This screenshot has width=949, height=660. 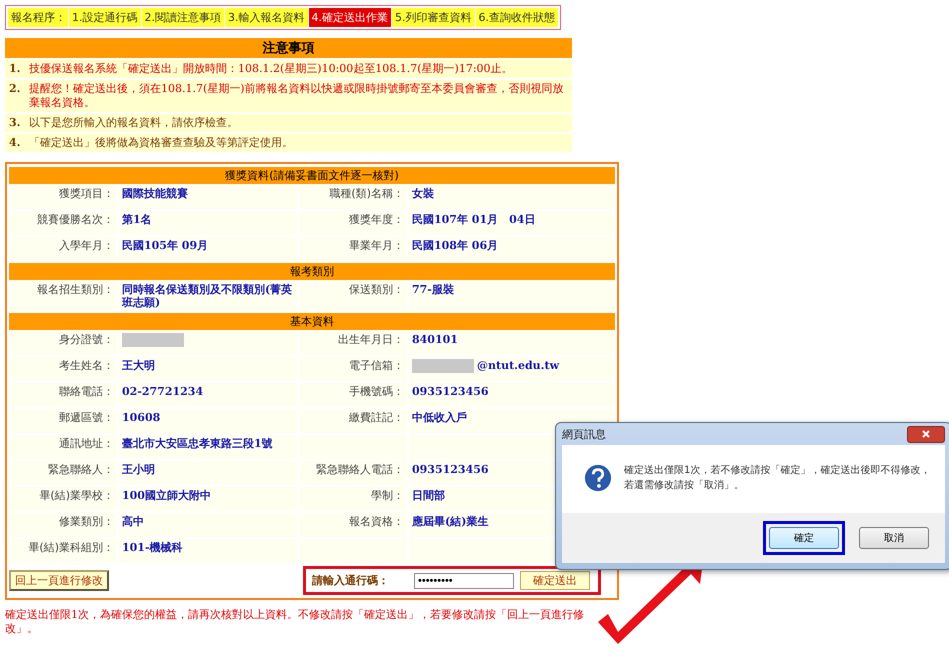 I want to click on submit-button: 確定送出, so click(x=555, y=580).